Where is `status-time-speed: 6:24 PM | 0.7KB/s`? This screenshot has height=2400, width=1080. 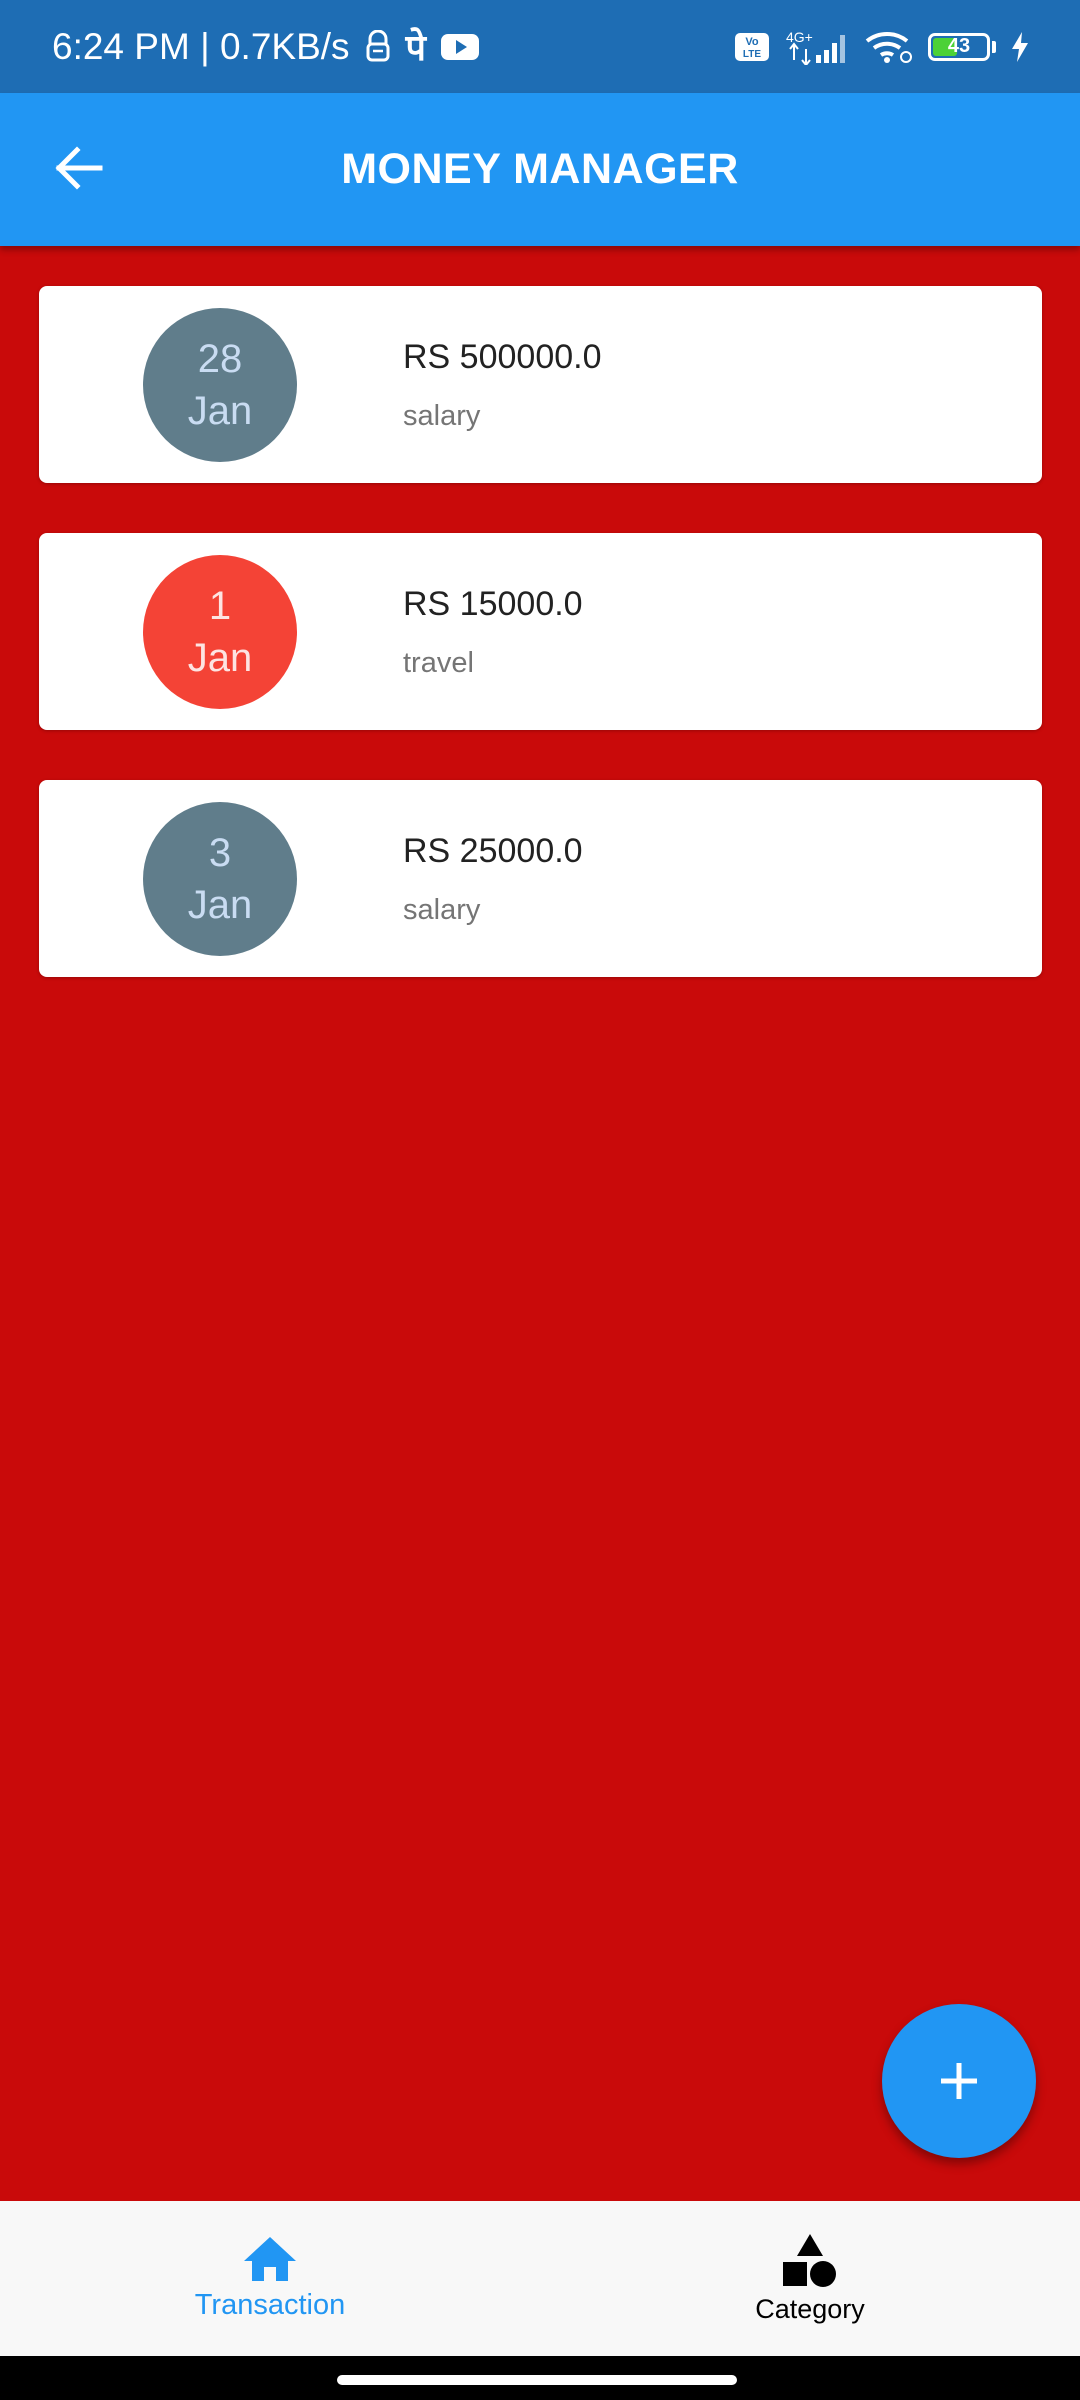 status-time-speed: 6:24 PM | 0.7KB/s is located at coordinates (201, 46).